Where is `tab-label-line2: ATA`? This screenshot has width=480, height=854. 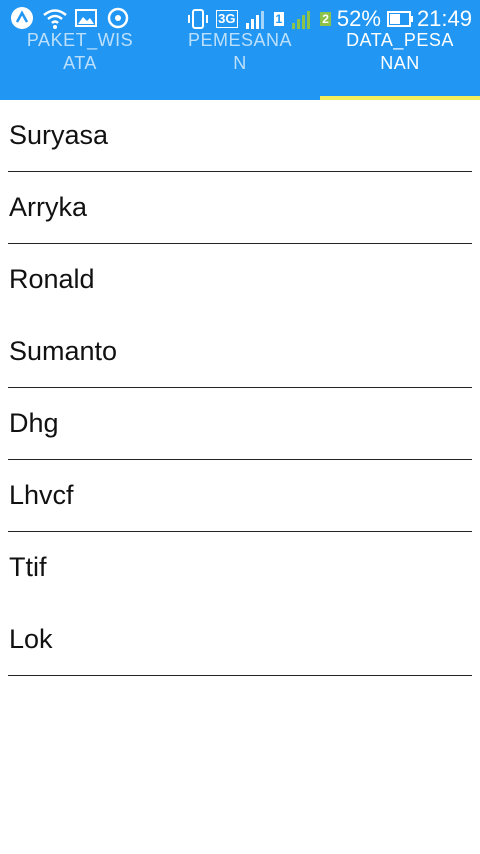
tab-label-line2: ATA is located at coordinates (80, 63).